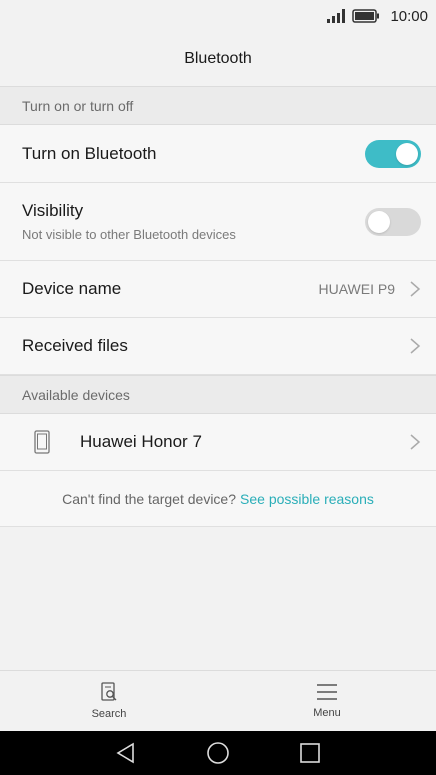  Describe the element at coordinates (357, 289) in the screenshot. I see `device-name-value: HUAWEI P9` at that location.